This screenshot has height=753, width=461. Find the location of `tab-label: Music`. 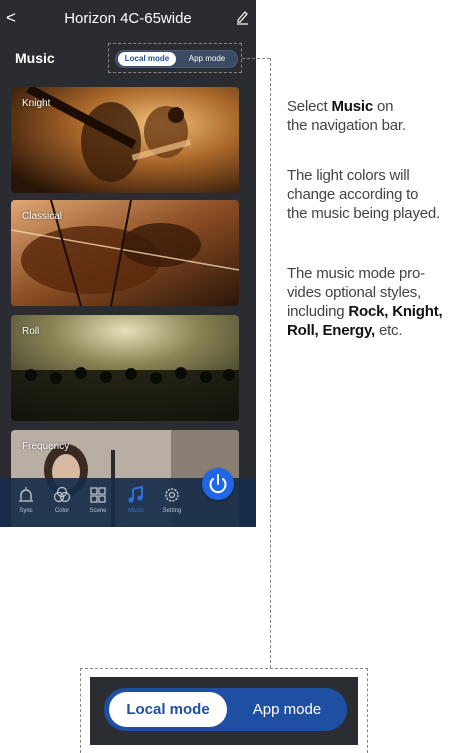

tab-label: Music is located at coordinates (136, 511).